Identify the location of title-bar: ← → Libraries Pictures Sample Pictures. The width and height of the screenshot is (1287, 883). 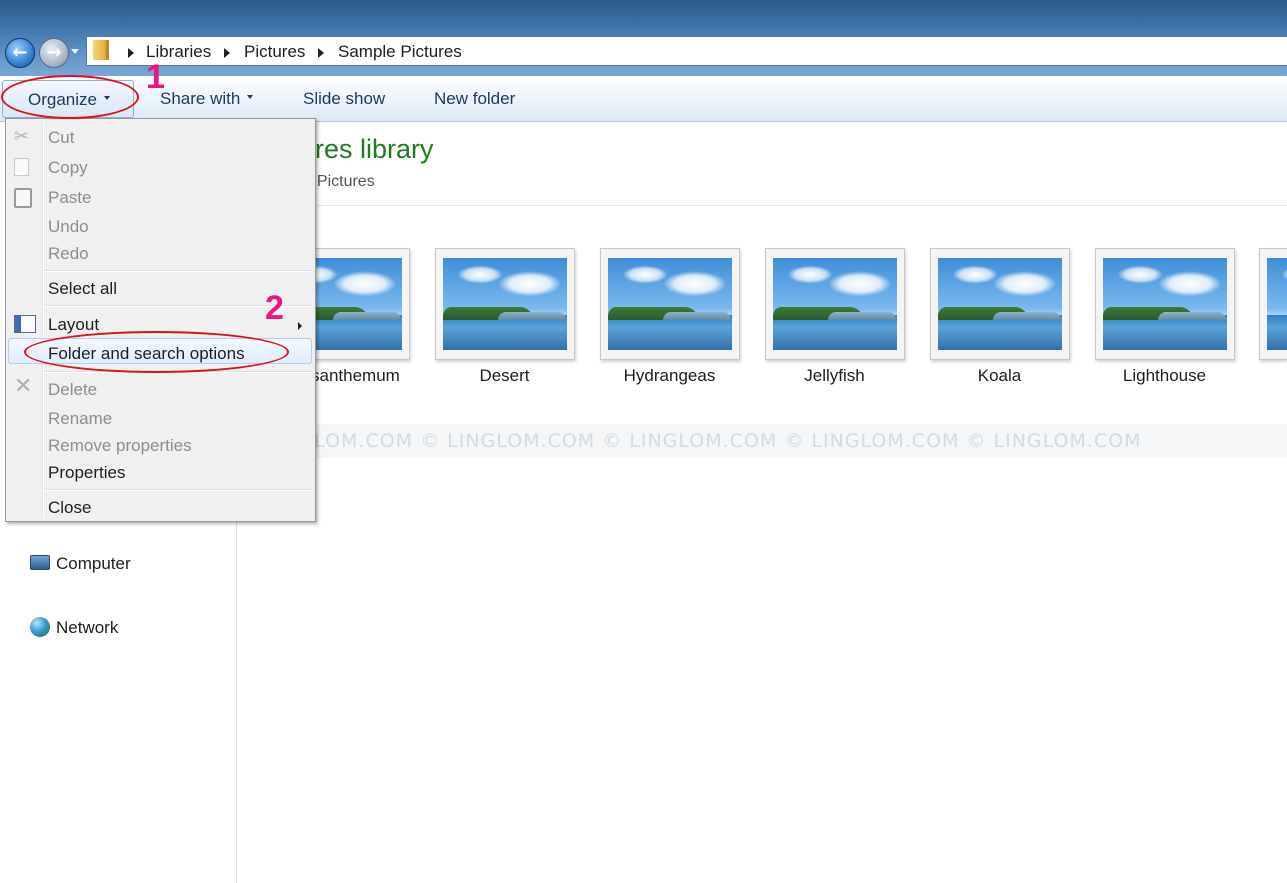
(643, 38).